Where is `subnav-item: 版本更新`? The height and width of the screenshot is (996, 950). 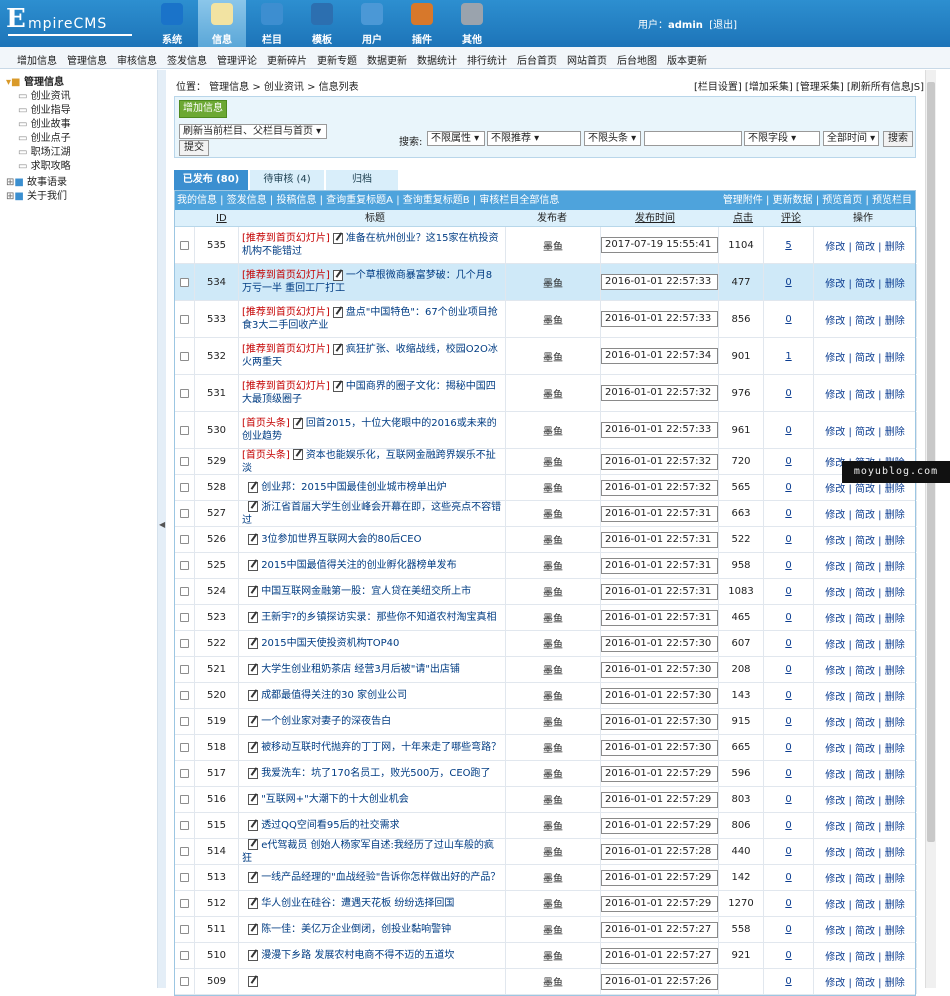
subnav-item: 版本更新 is located at coordinates (687, 57).